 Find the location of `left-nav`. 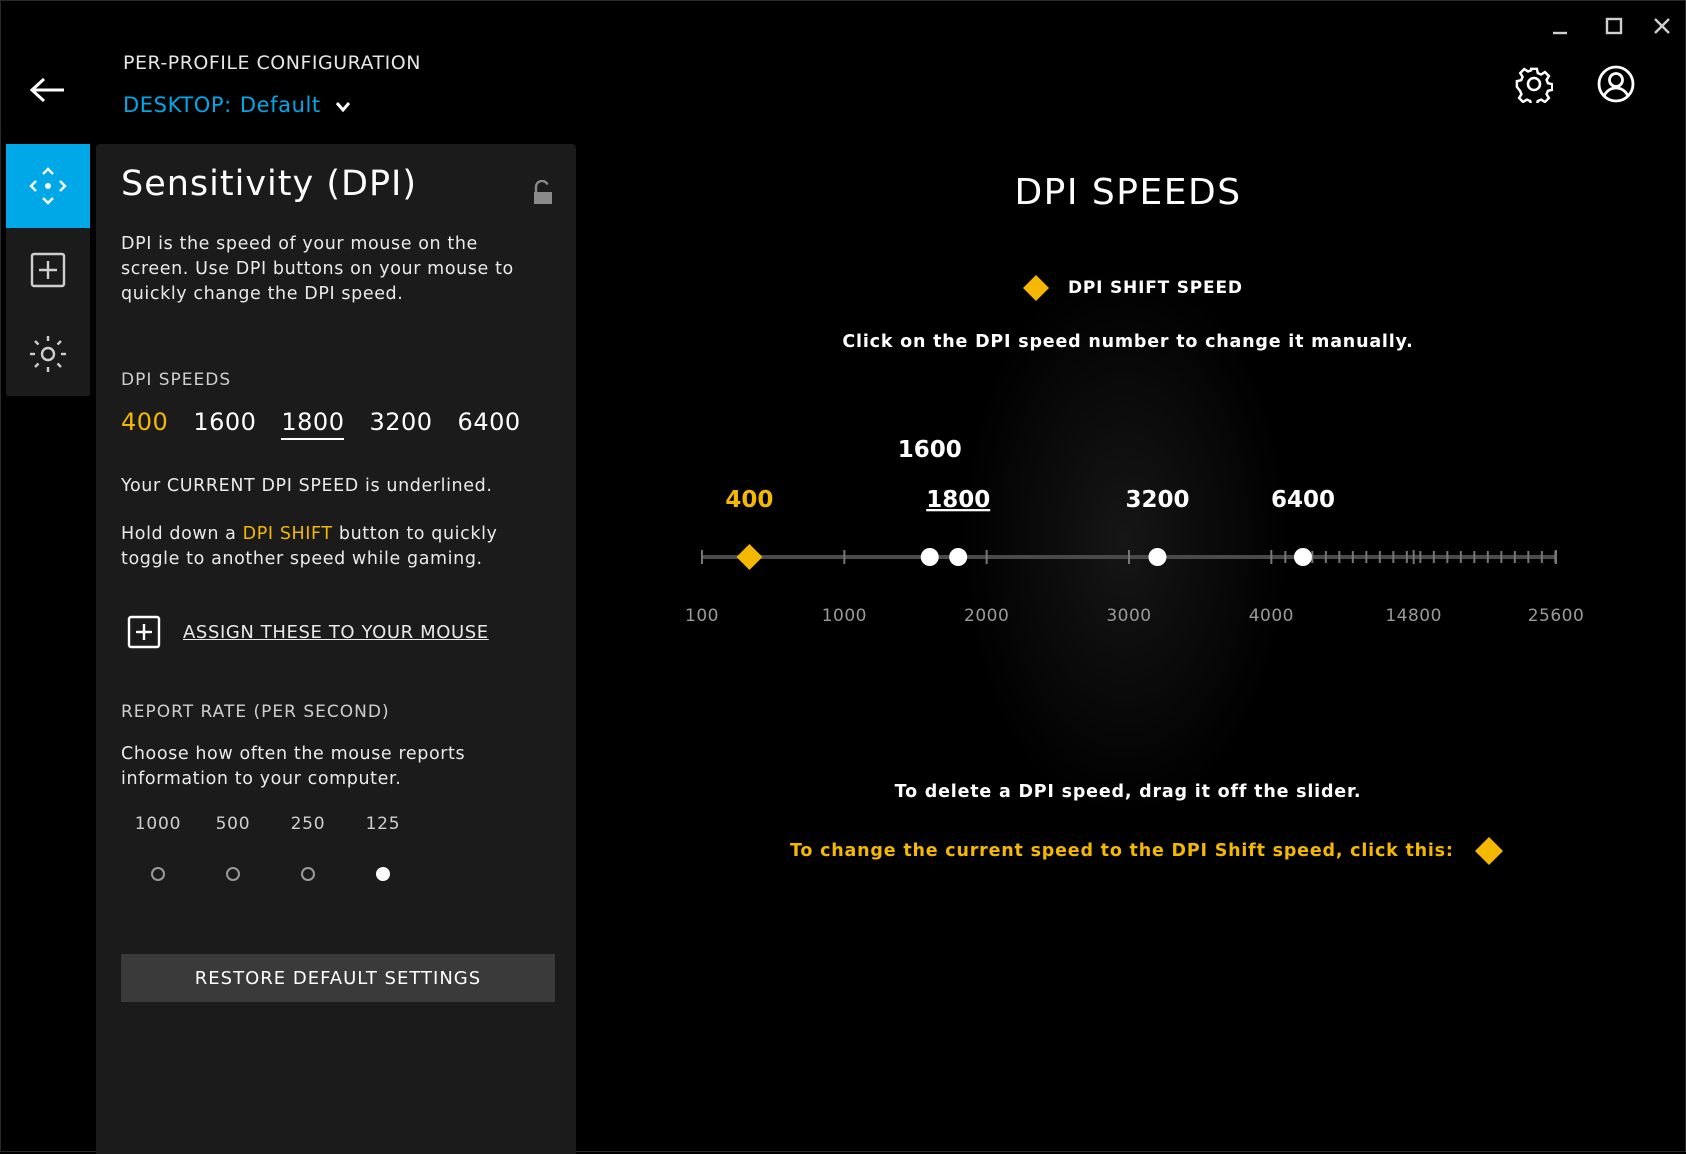

left-nav is located at coordinates (48, 270).